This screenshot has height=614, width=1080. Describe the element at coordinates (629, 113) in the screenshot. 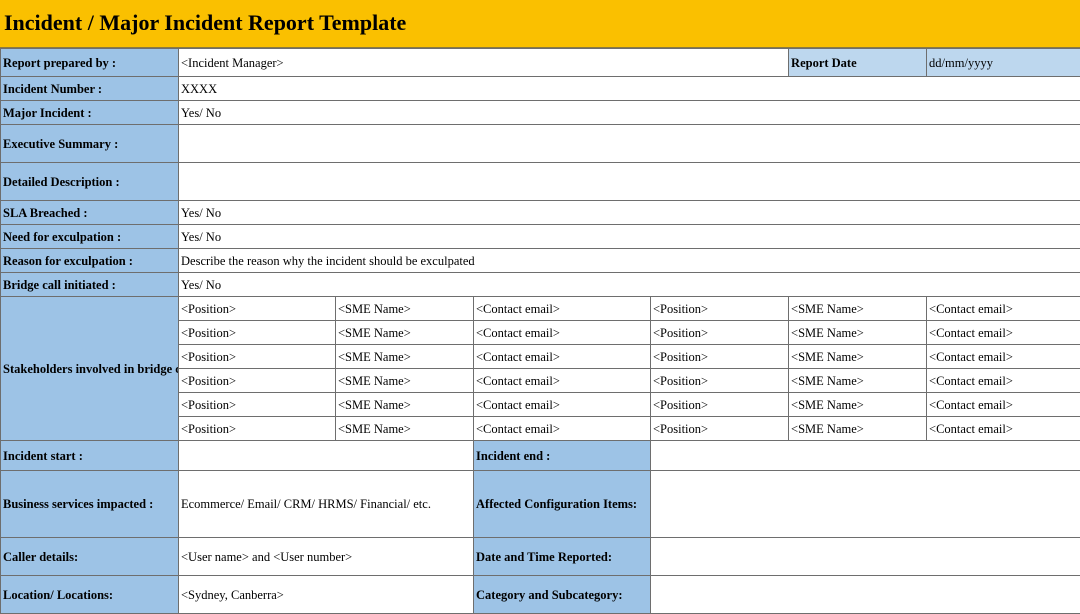

I see `major-incident-value: Yes/ No` at that location.